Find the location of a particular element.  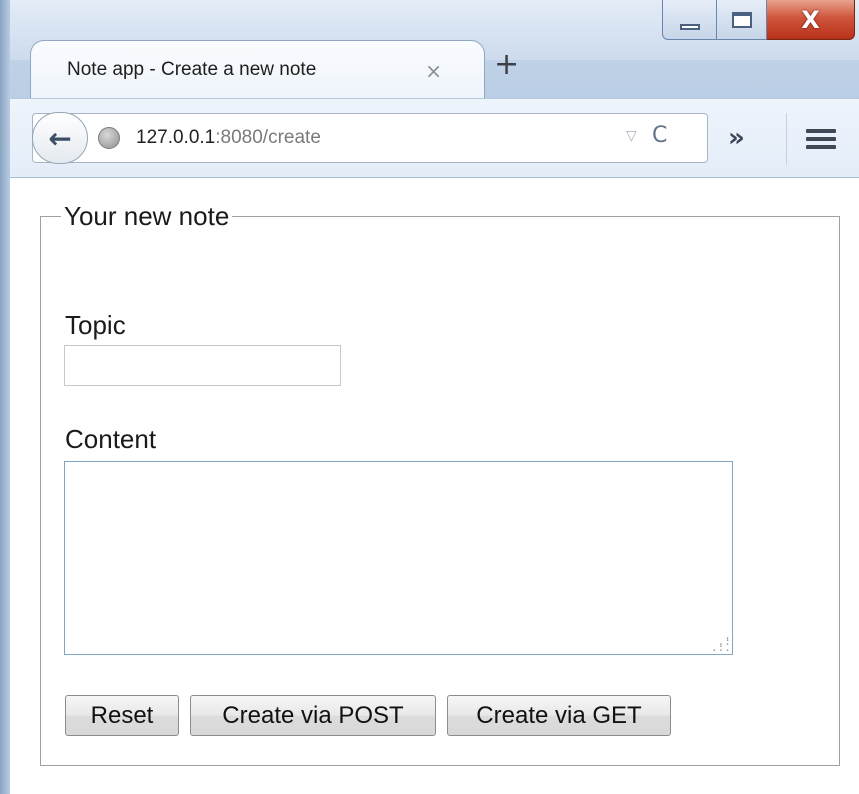

hamburger-menu-icon is located at coordinates (821, 139).